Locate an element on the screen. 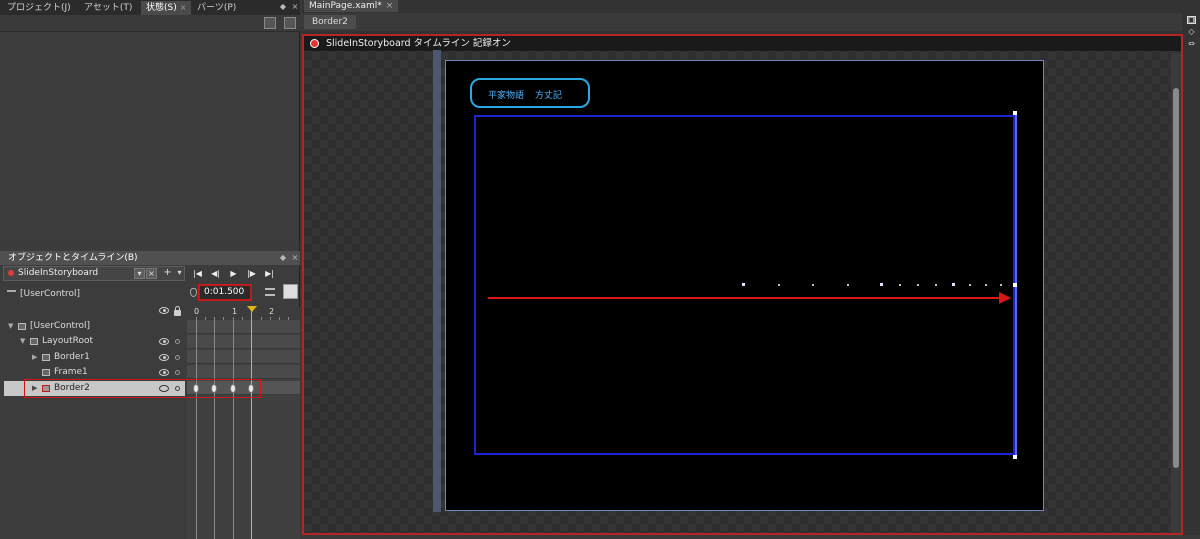 Image resolution: width=1200 pixels, height=539 pixels. visibility-header is located at coordinates (92, 311).